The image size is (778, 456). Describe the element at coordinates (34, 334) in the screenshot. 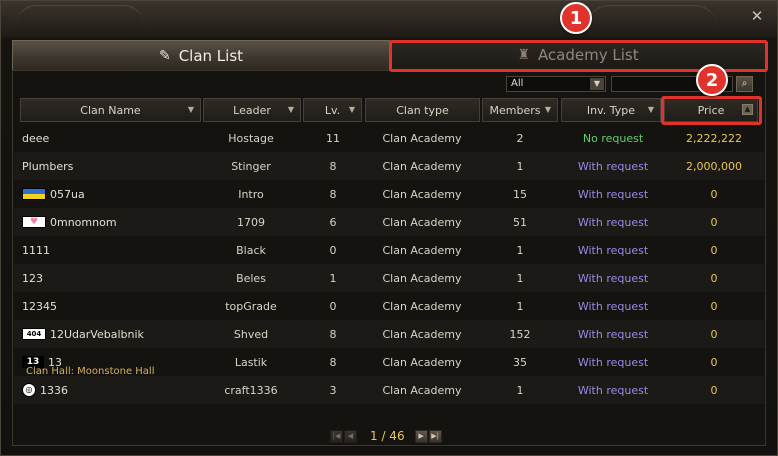

I see `404-crest-icon: 404` at that location.